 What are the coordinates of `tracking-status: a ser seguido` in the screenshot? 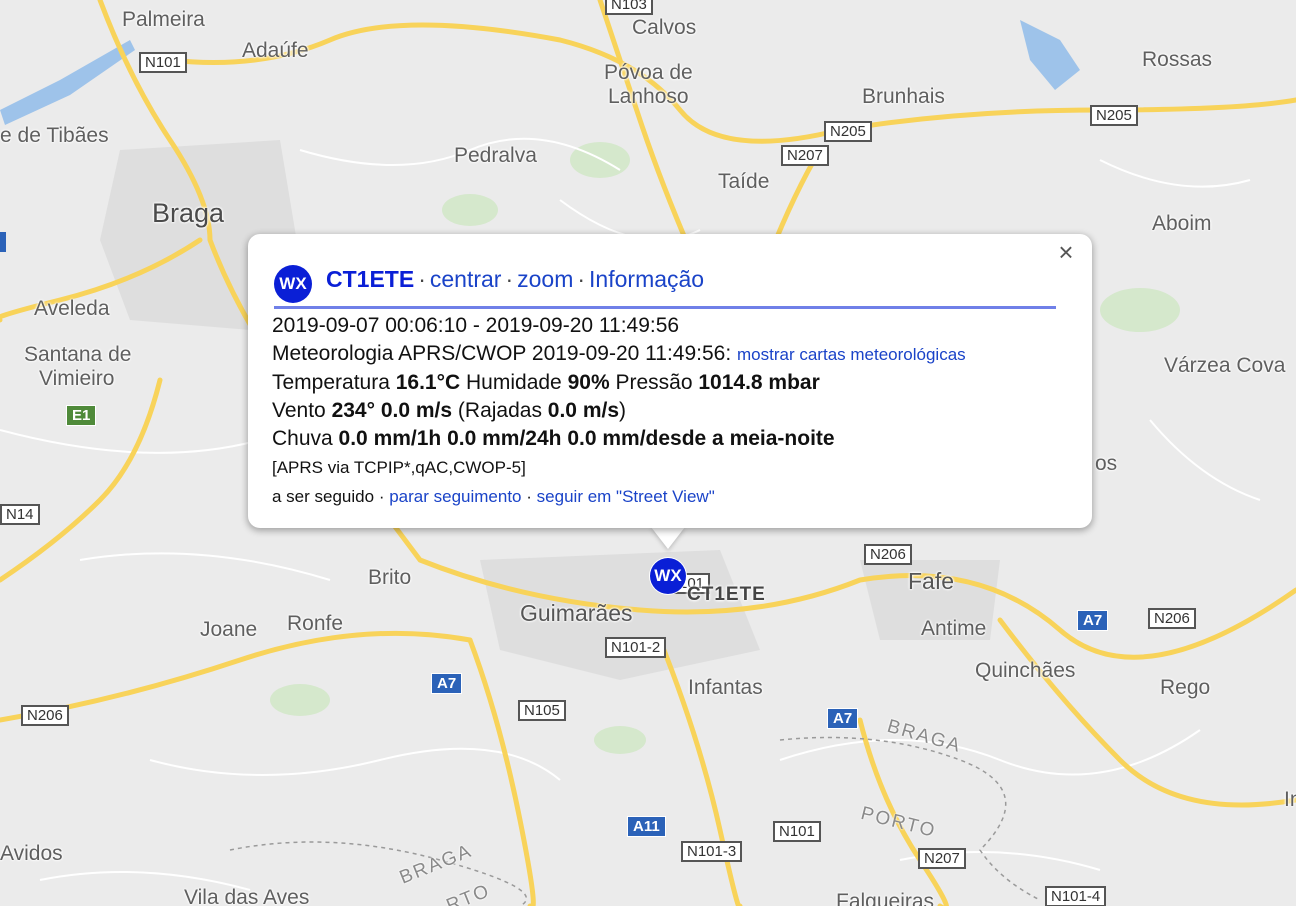 It's located at (323, 496).